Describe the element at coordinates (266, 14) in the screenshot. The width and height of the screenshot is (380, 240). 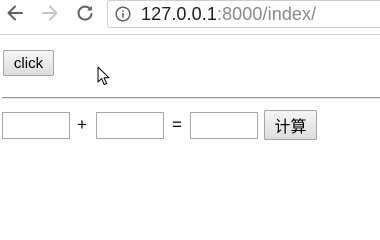
I see `url-path: :8000/index/` at that location.